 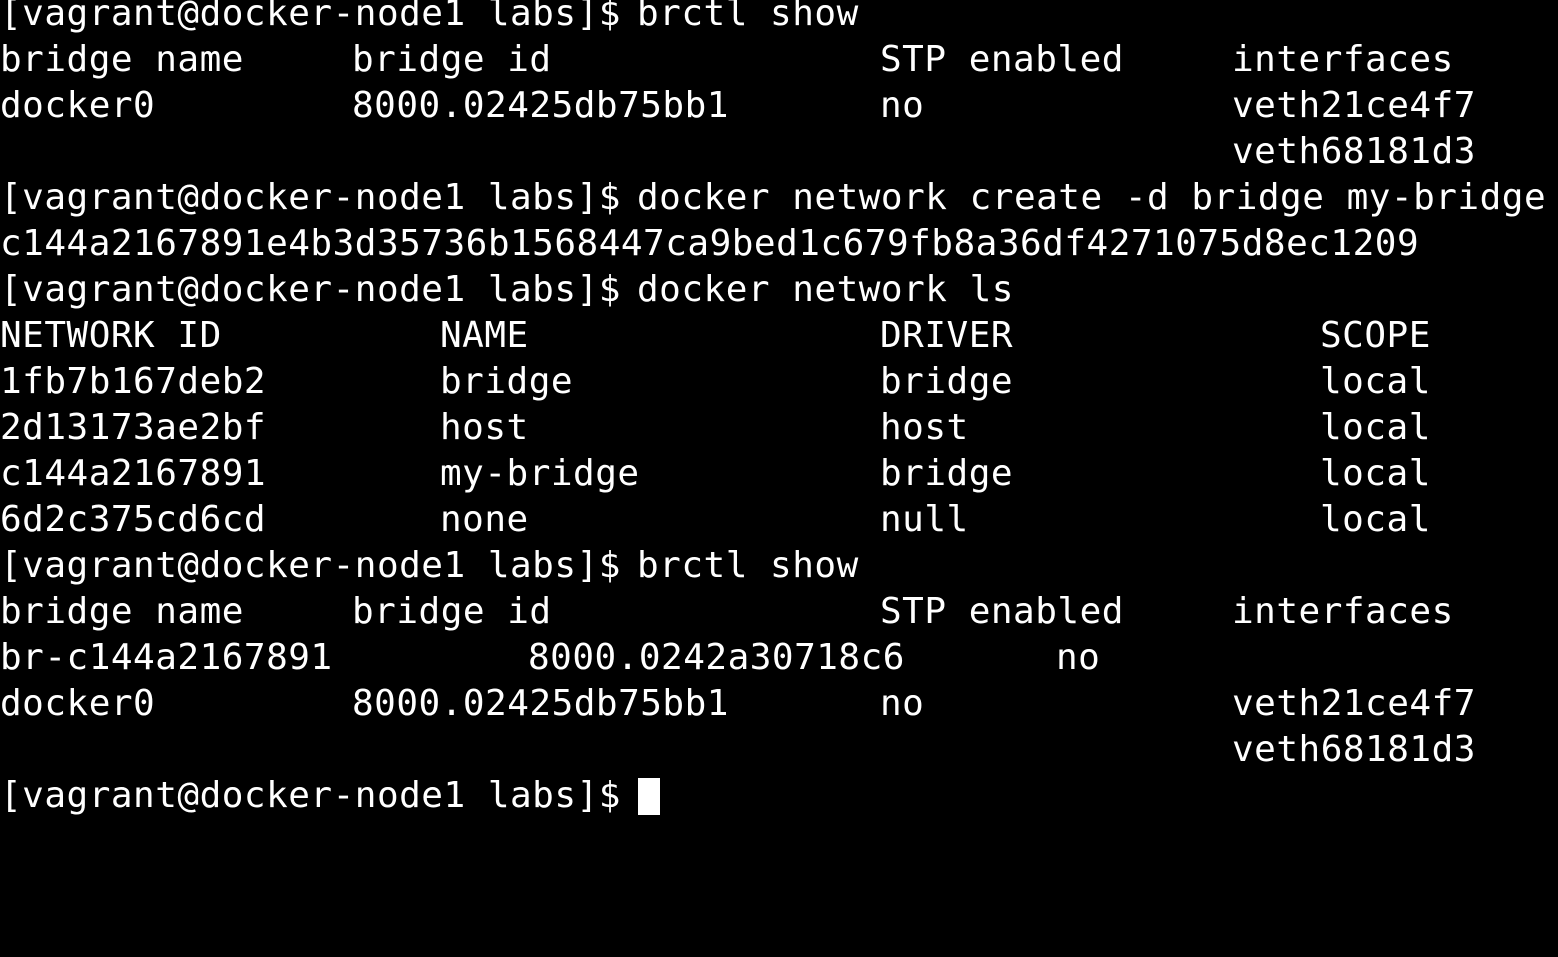 What do you see at coordinates (779, 474) in the screenshot?
I see `network-ls-row: c144a2167891 my-bridge bridge local` at bounding box center [779, 474].